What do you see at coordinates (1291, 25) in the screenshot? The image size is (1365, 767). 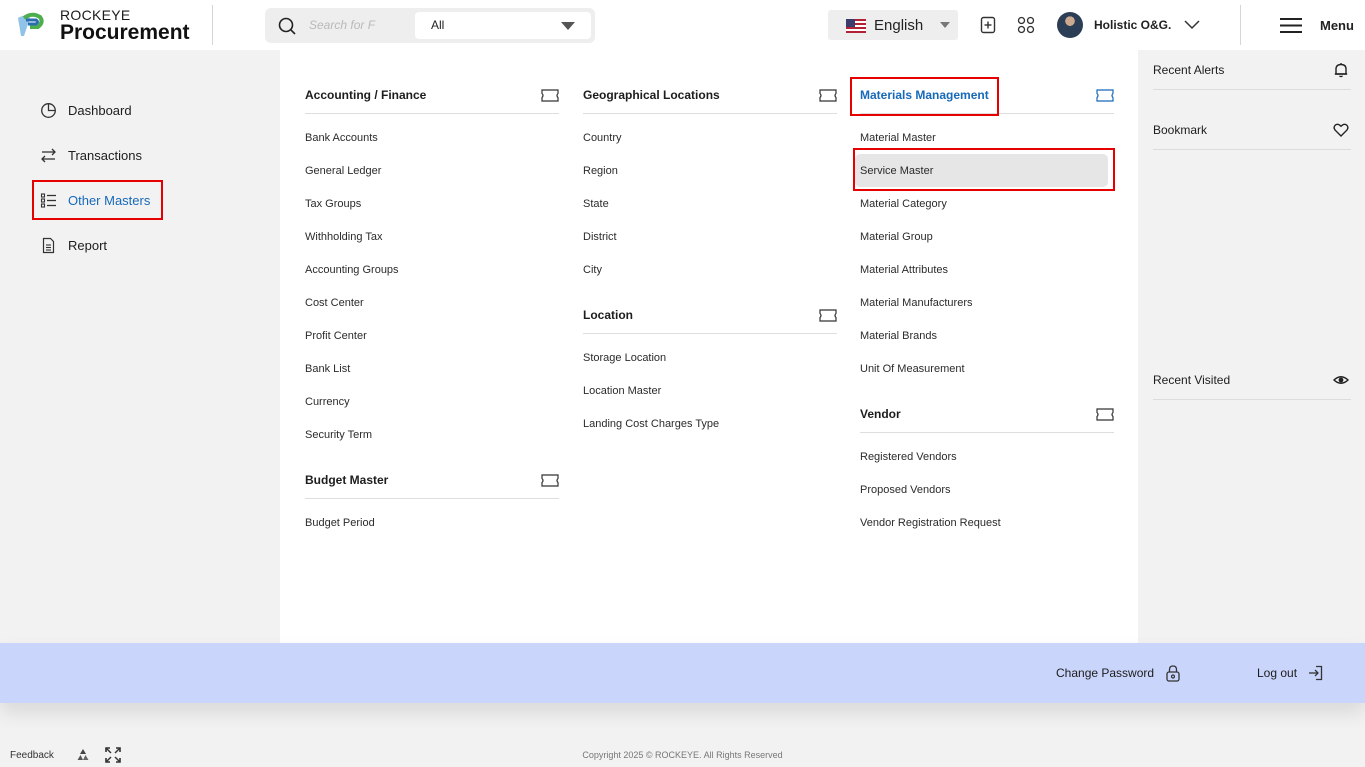 I see `hamburger-menu-icon` at bounding box center [1291, 25].